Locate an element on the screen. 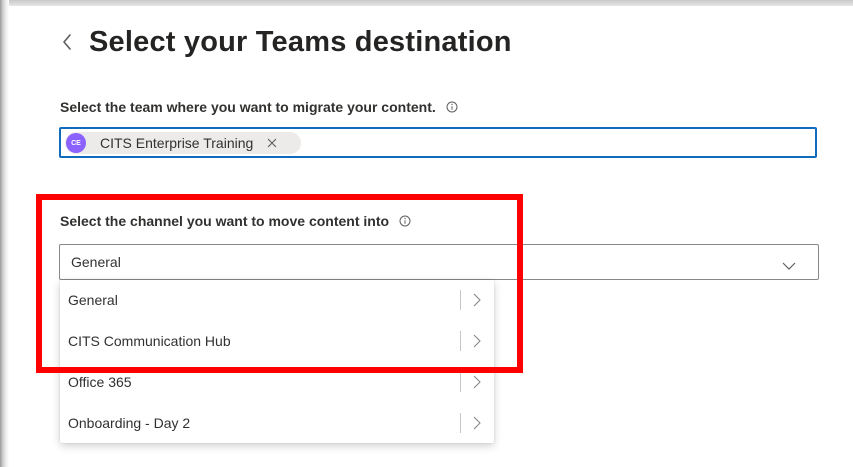  back-button is located at coordinates (67, 42).